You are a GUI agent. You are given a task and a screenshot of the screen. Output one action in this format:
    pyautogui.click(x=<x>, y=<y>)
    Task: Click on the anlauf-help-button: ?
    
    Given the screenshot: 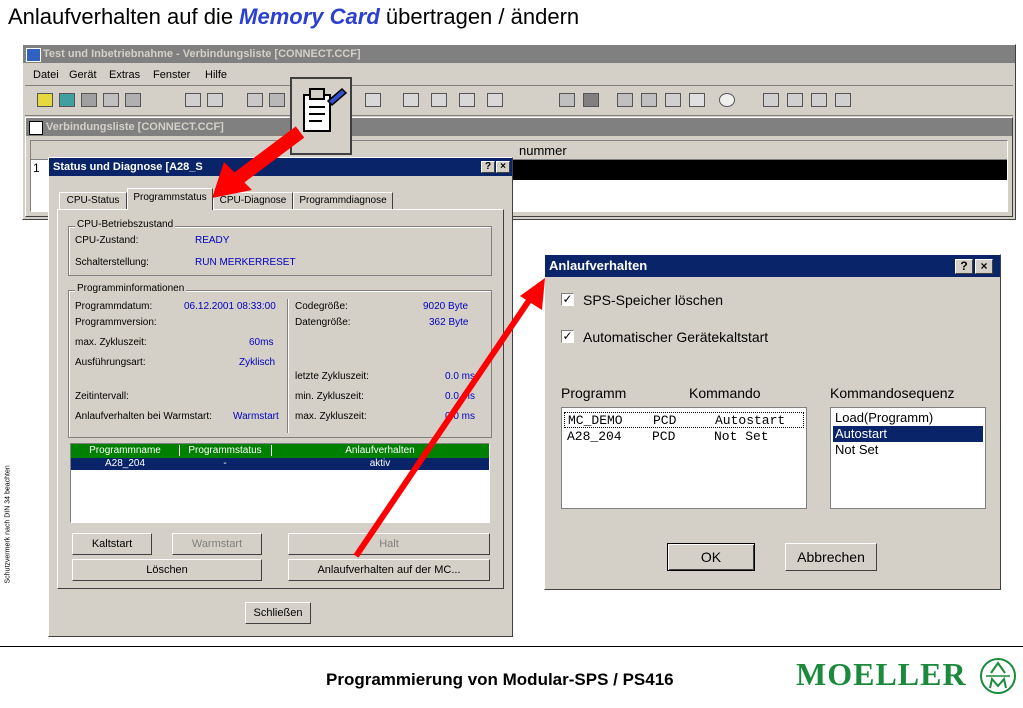 What is the action you would take?
    pyautogui.click(x=964, y=266)
    